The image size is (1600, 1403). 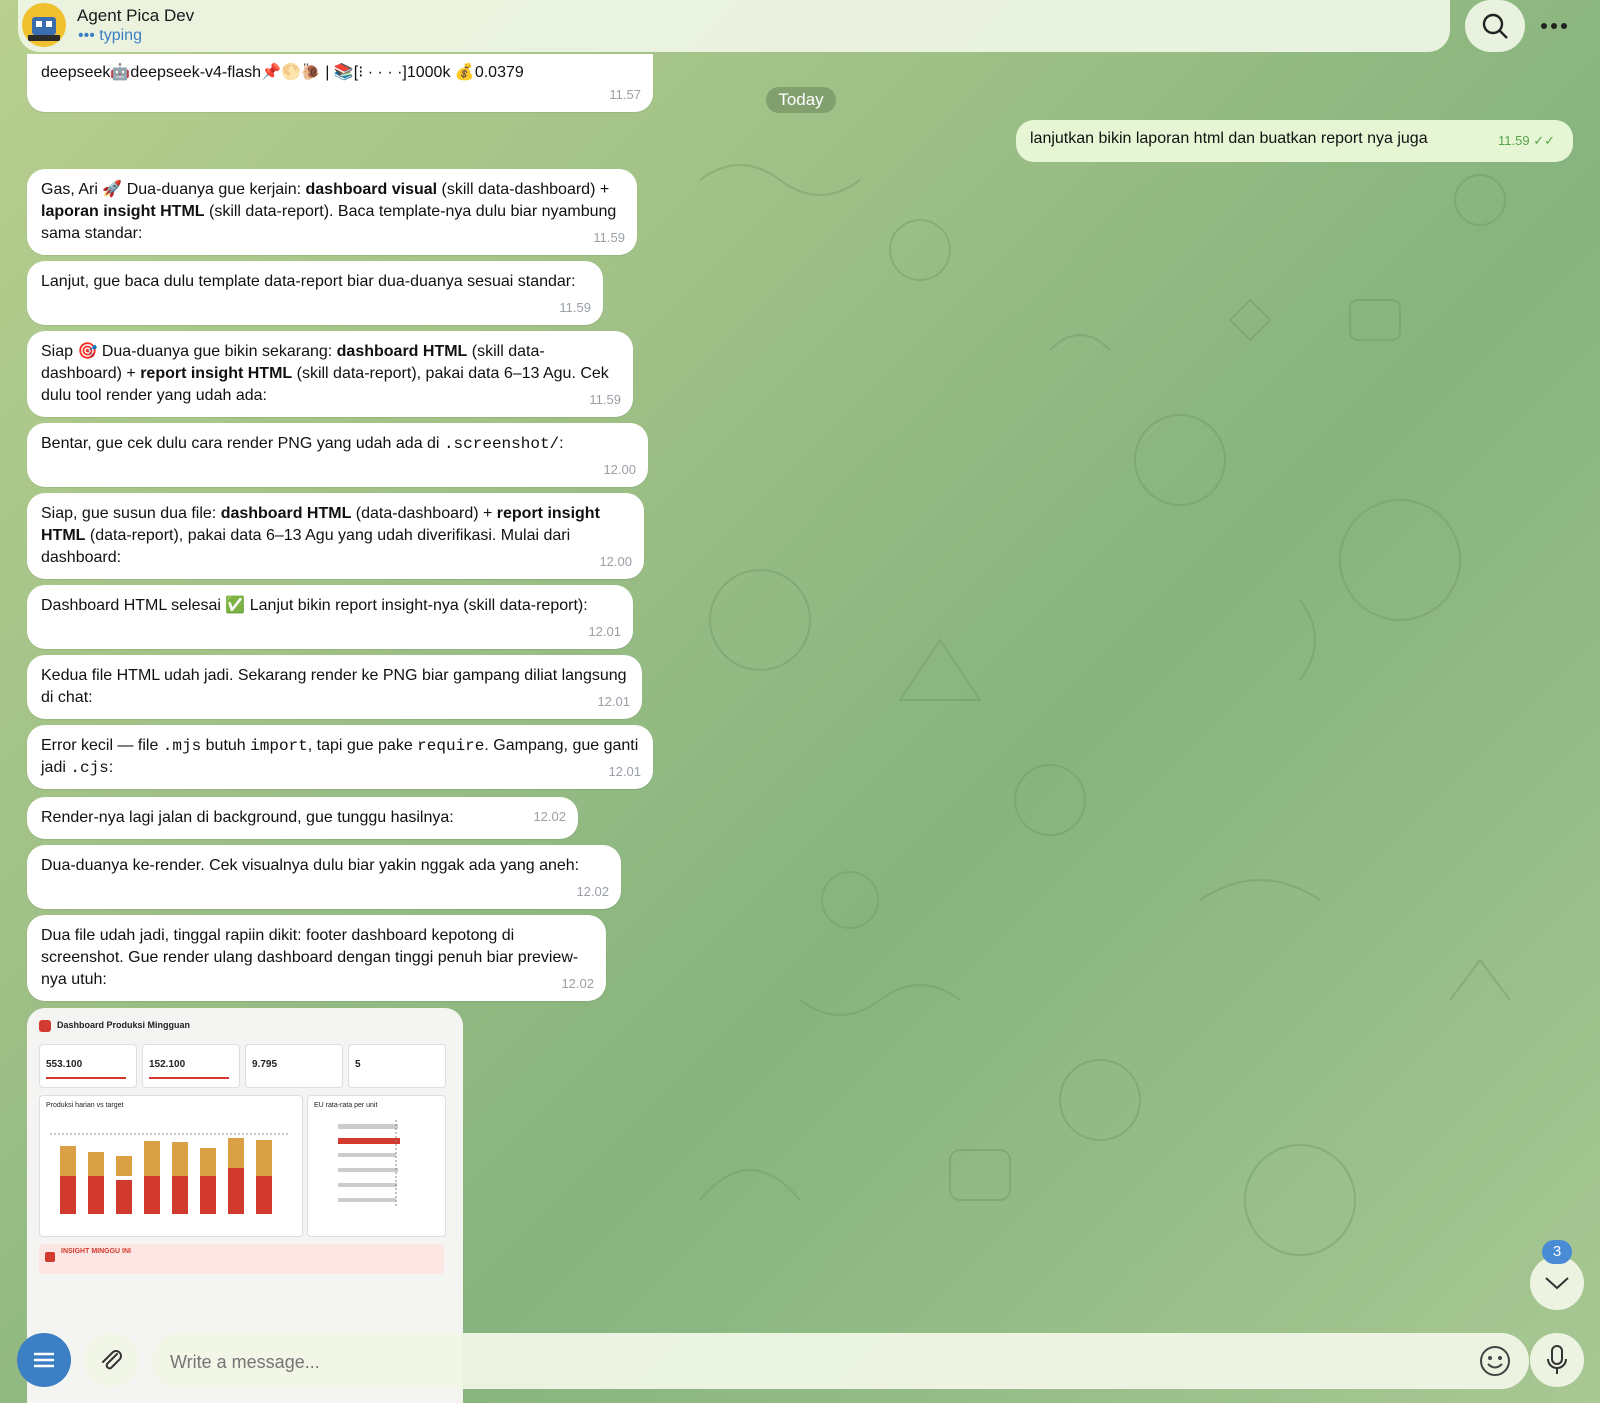 I want to click on bar-chart-icon, so click(x=170, y=1173).